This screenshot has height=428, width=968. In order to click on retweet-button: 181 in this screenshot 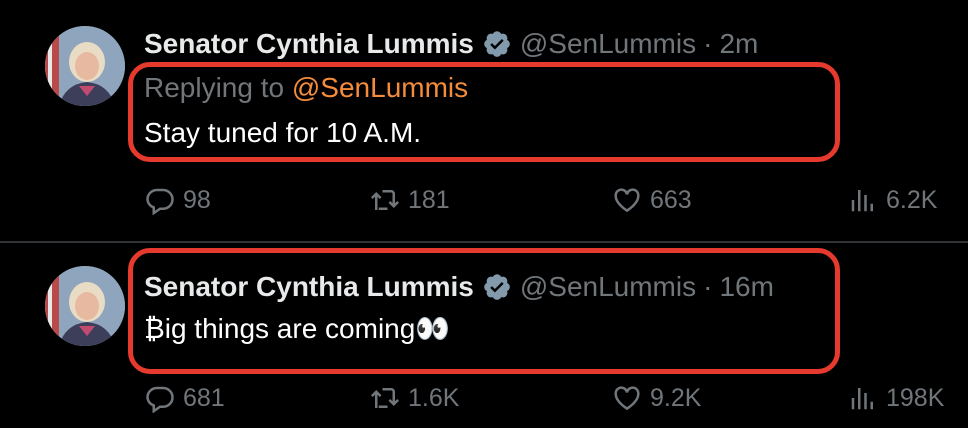, I will do `click(410, 200)`.